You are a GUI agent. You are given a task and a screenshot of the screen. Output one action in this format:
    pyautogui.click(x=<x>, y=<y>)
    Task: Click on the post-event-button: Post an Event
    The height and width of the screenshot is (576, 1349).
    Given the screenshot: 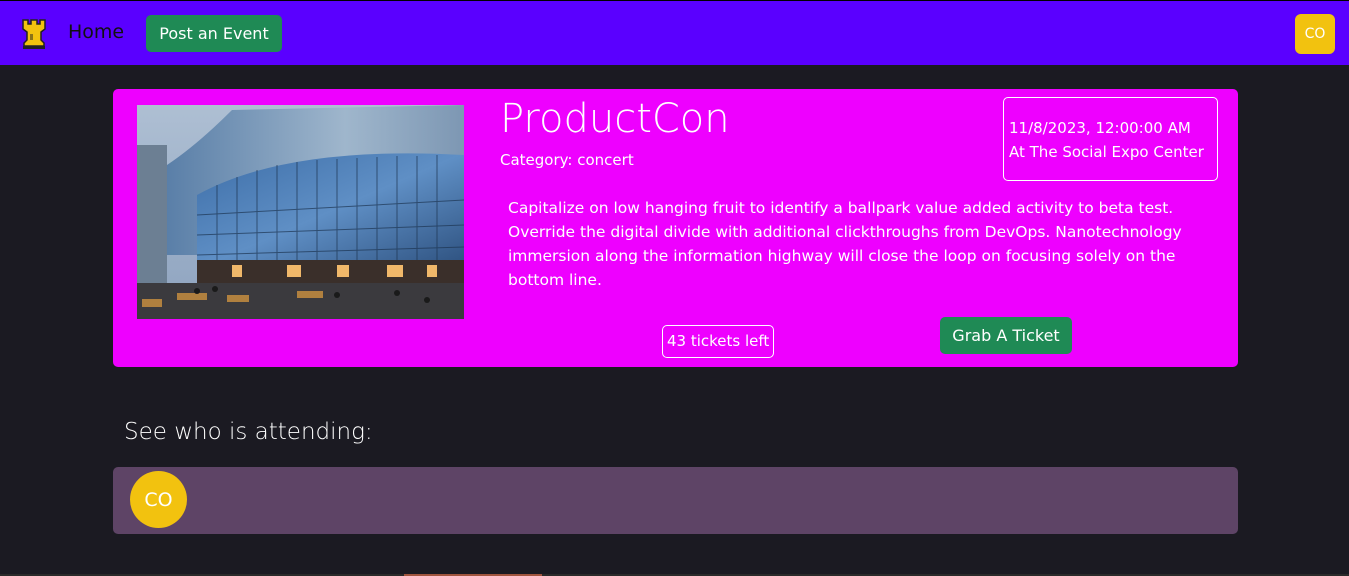 What is the action you would take?
    pyautogui.click(x=214, y=33)
    